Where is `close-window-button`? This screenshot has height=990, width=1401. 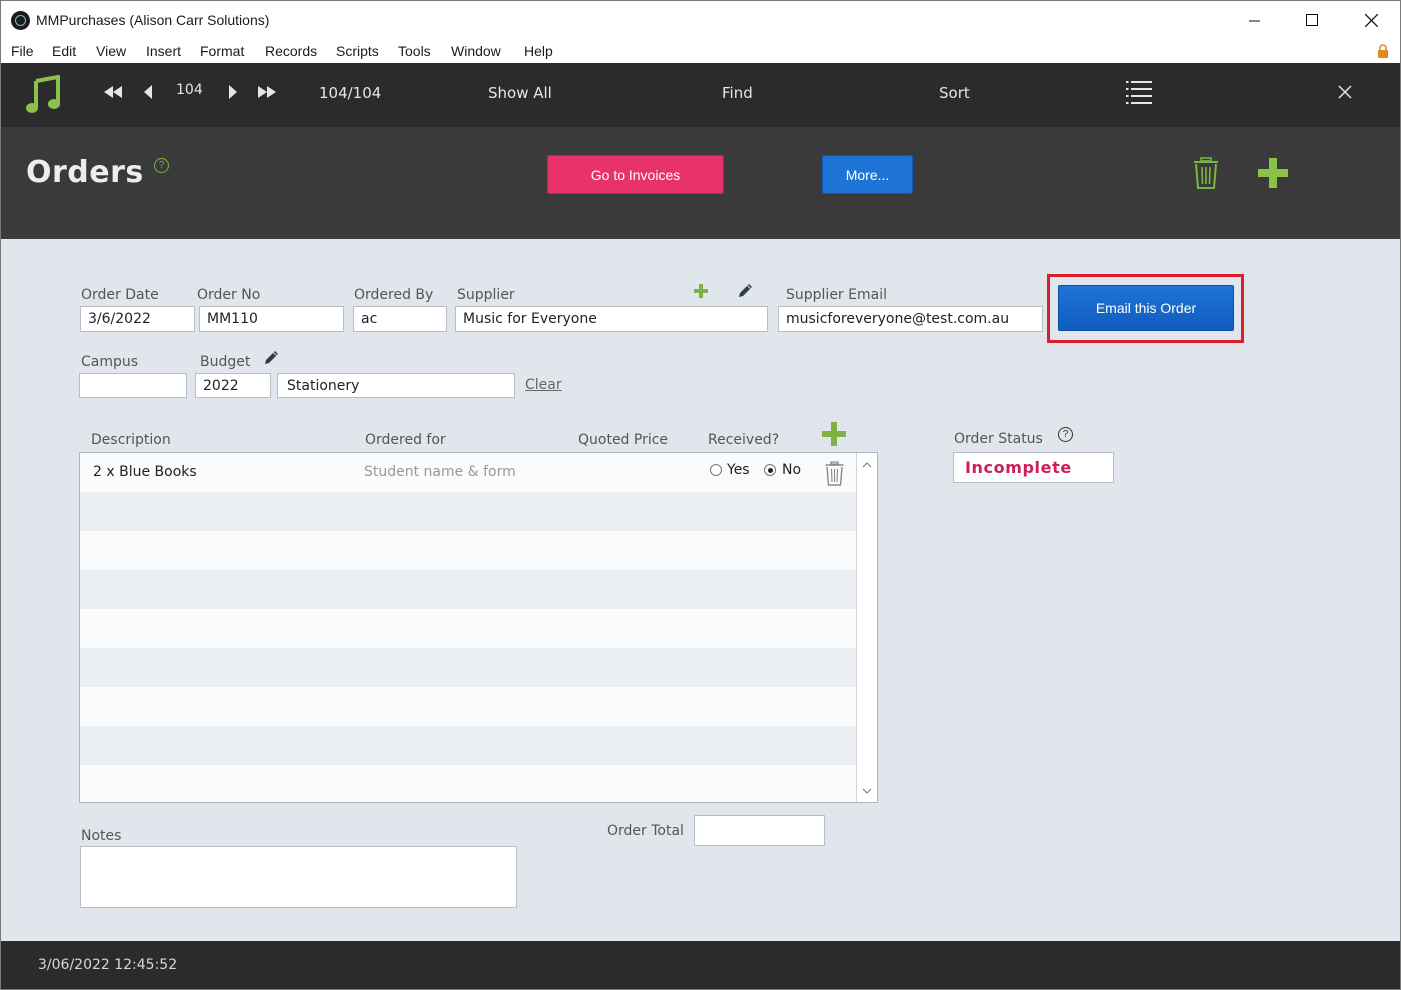
close-window-button is located at coordinates (1371, 20).